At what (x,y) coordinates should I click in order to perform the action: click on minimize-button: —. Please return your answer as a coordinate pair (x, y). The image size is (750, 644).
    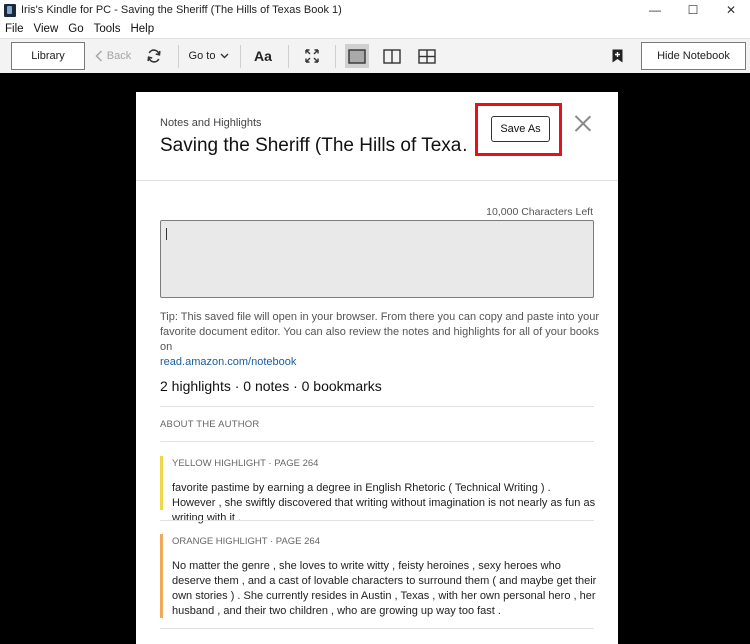
    Looking at the image, I should click on (655, 10).